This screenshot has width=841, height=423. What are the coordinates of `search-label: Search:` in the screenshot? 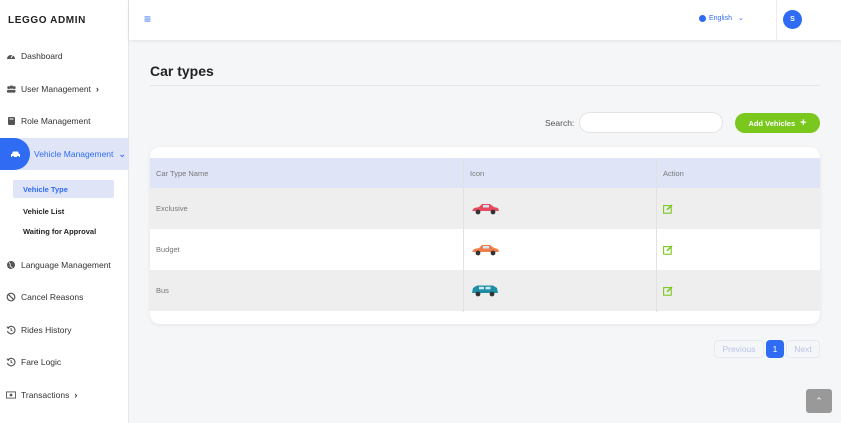 It's located at (560, 123).